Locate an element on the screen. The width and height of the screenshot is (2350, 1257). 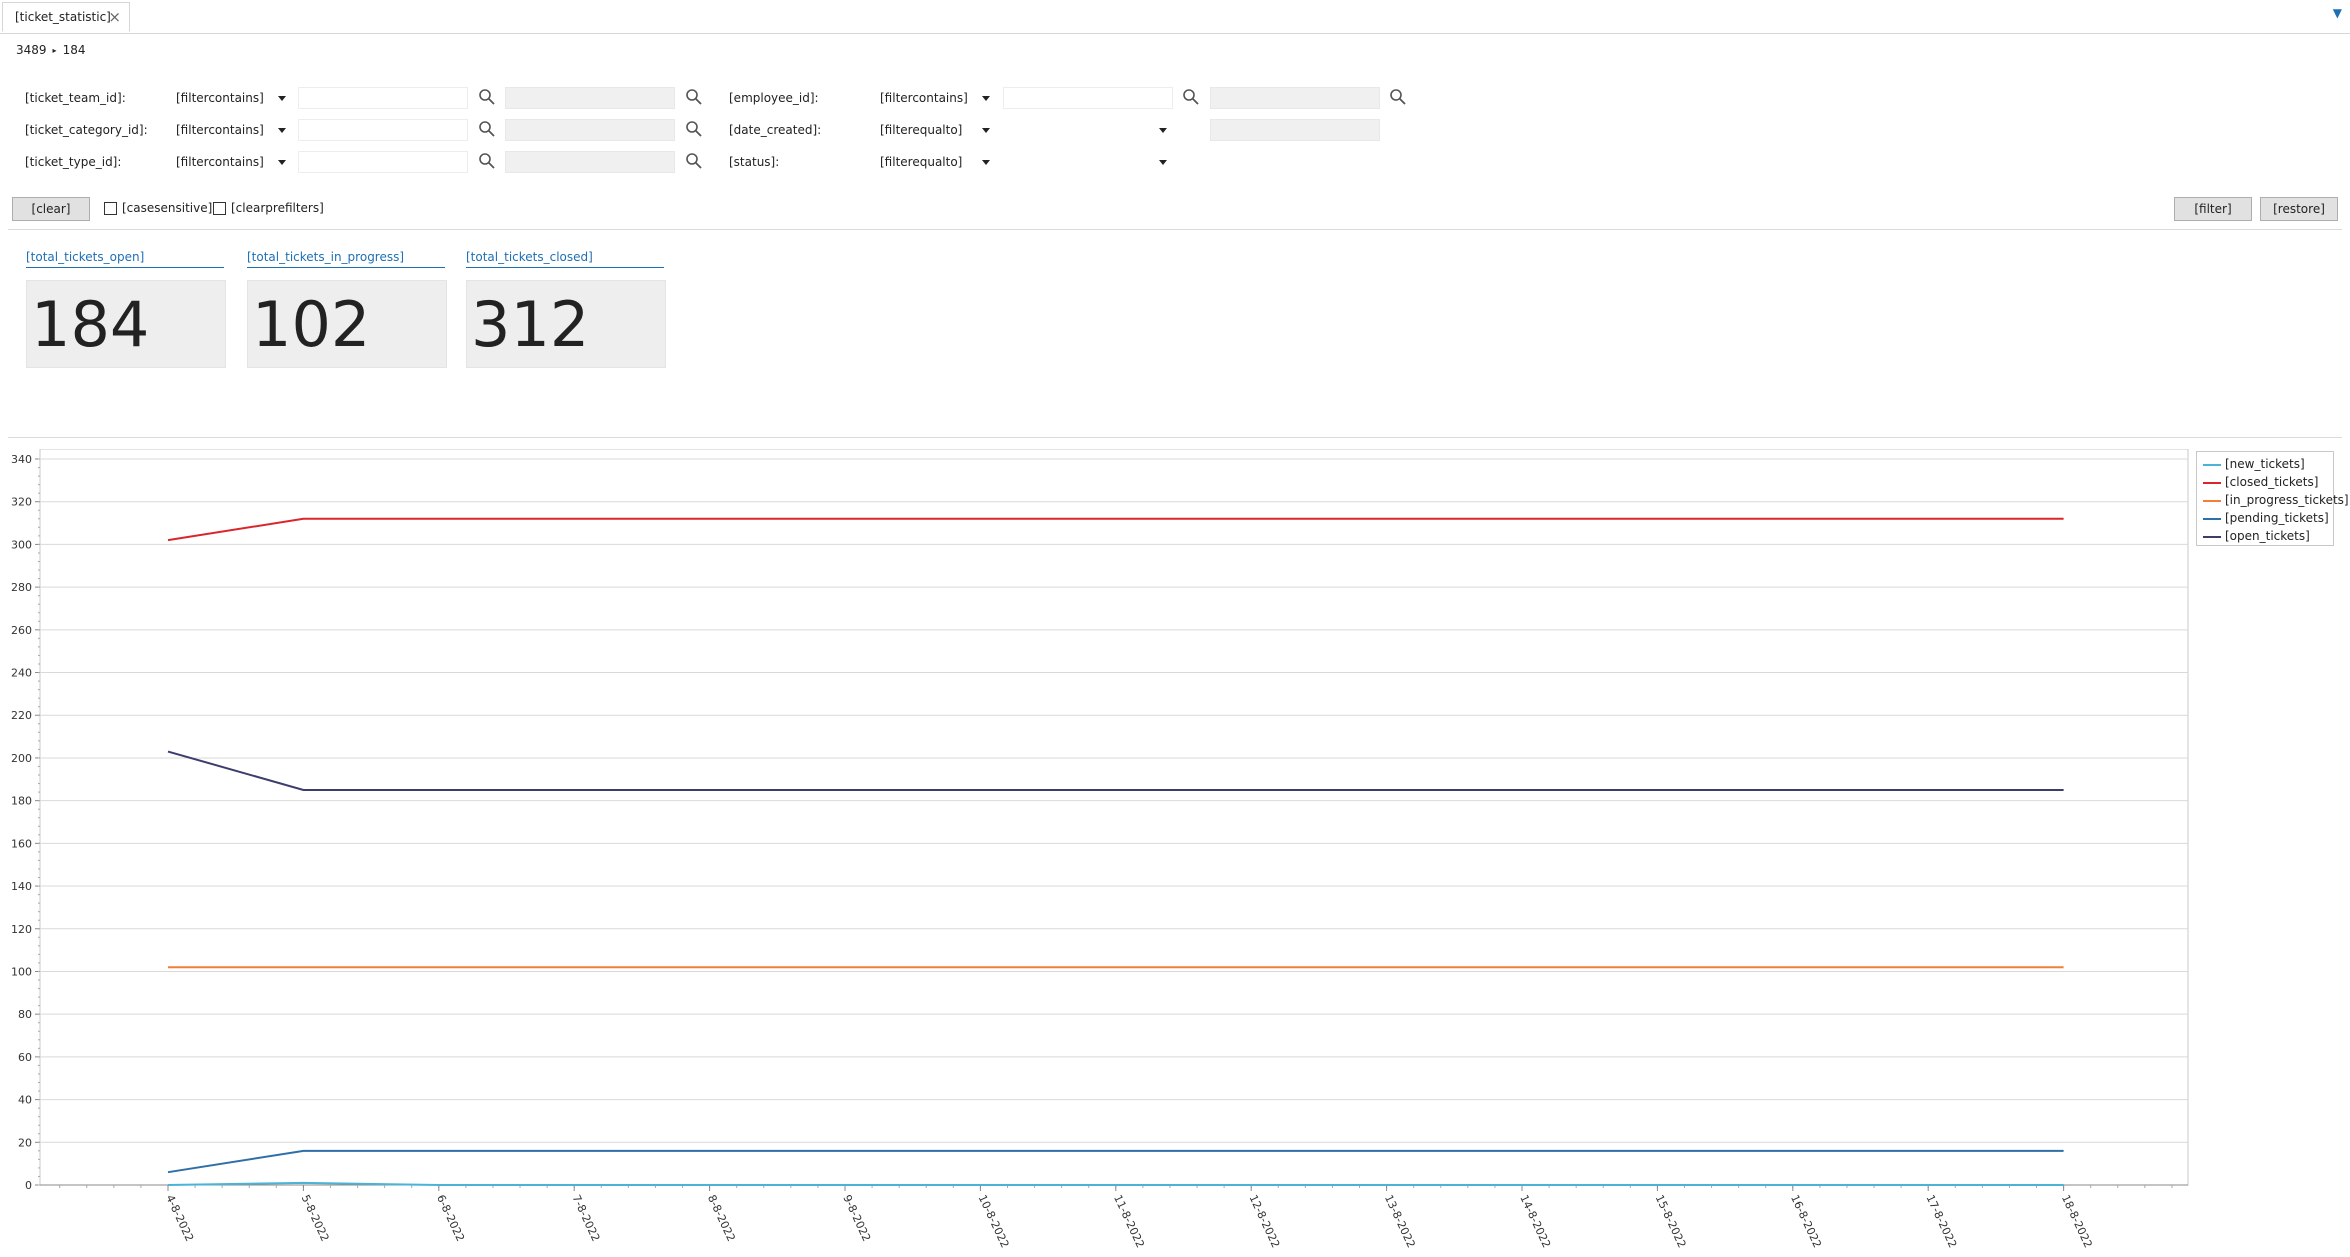
filter-mode-select-employee-id: [filtercontains] is located at coordinates (936, 98).